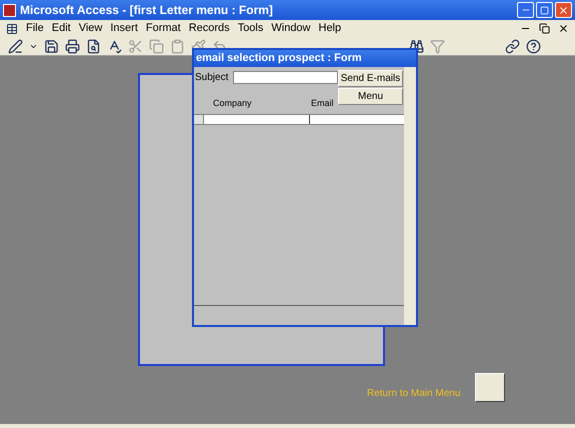 This screenshot has height=428, width=575. What do you see at coordinates (370, 96) in the screenshot?
I see `form-button: Menu` at bounding box center [370, 96].